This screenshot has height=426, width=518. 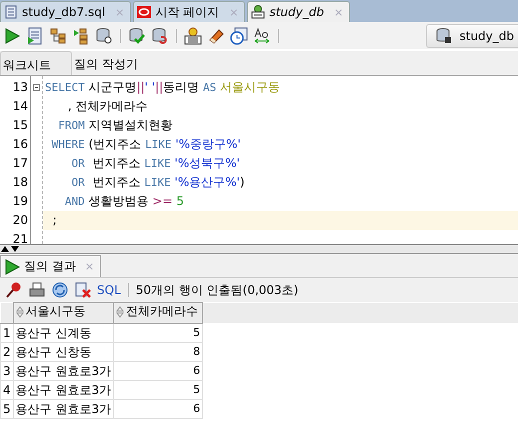 I want to click on script-icon, so click(x=35, y=35).